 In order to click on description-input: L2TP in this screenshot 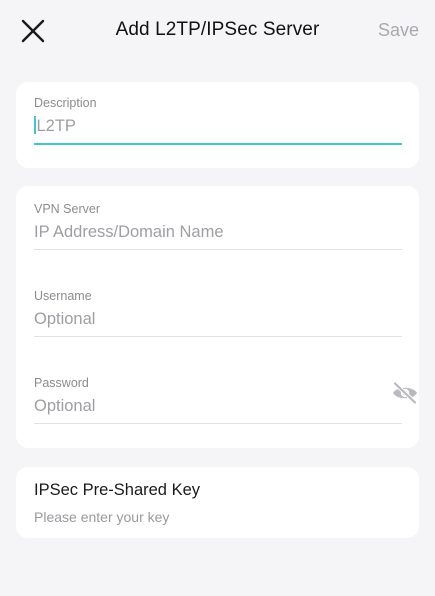, I will do `click(218, 126)`.